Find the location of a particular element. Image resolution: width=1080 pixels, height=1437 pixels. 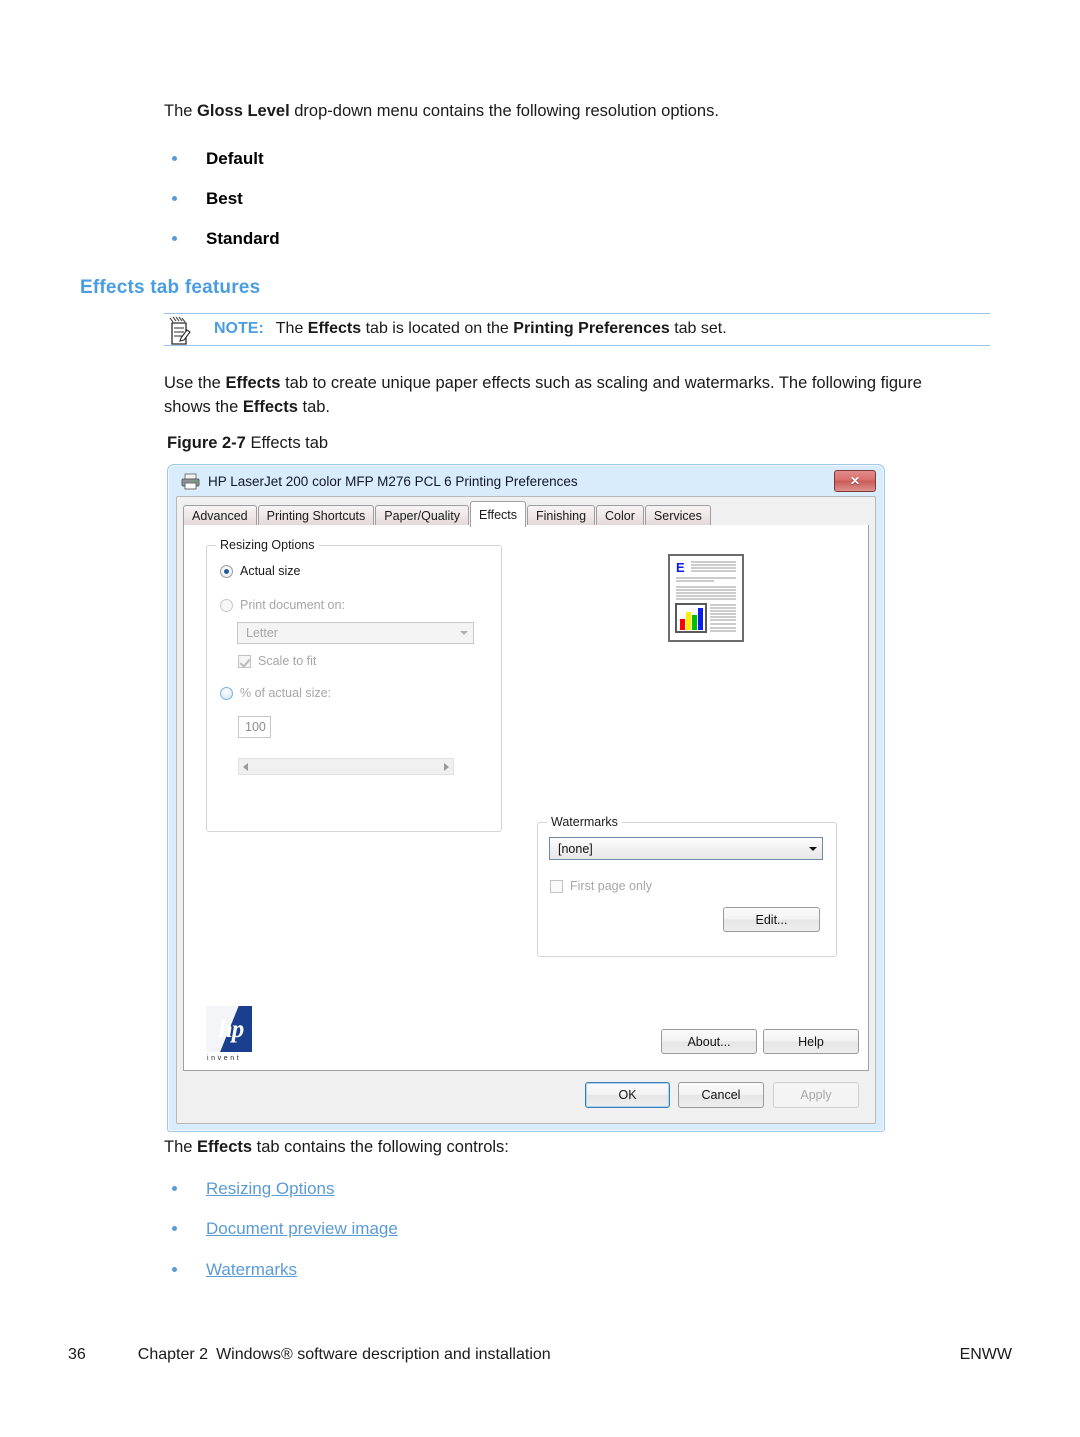

tab-services: Services is located at coordinates (677, 515).